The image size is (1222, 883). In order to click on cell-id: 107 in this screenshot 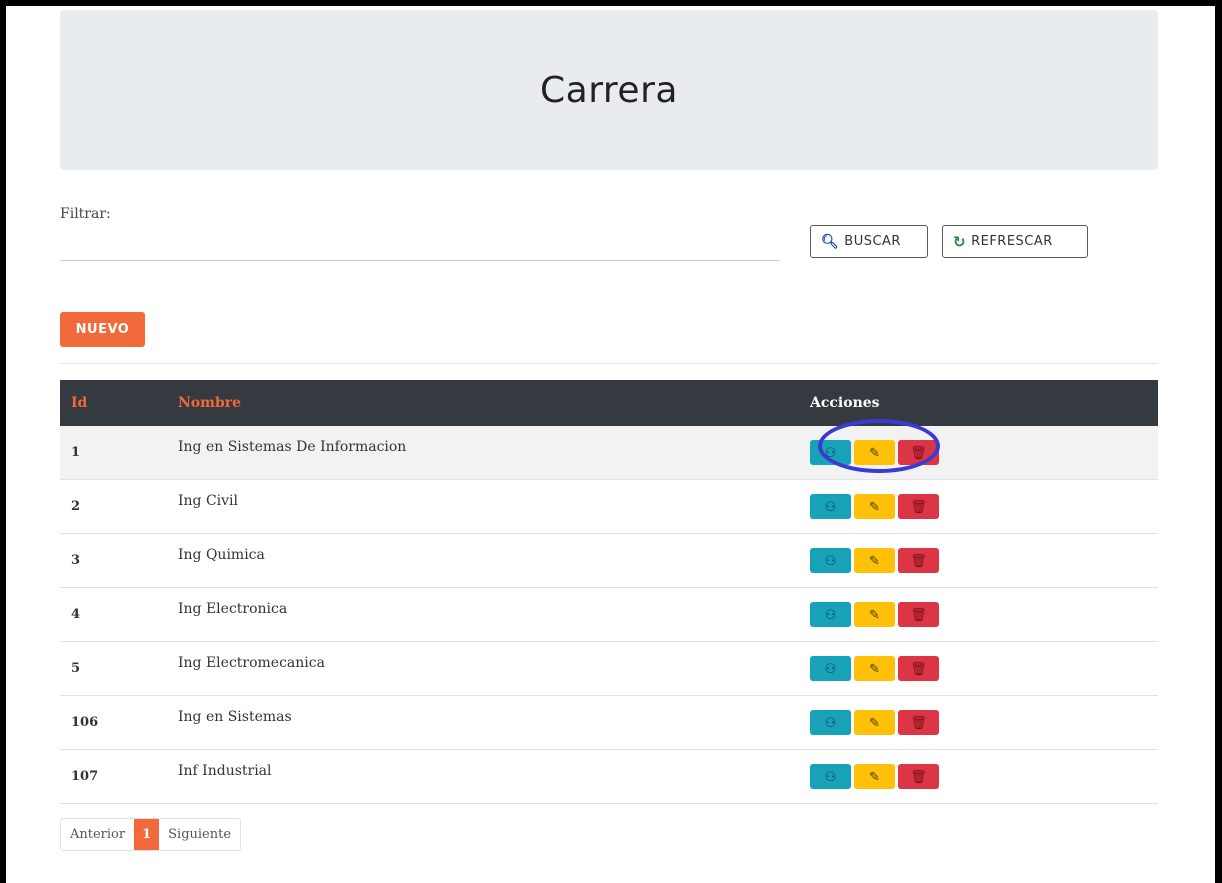, I will do `click(85, 776)`.